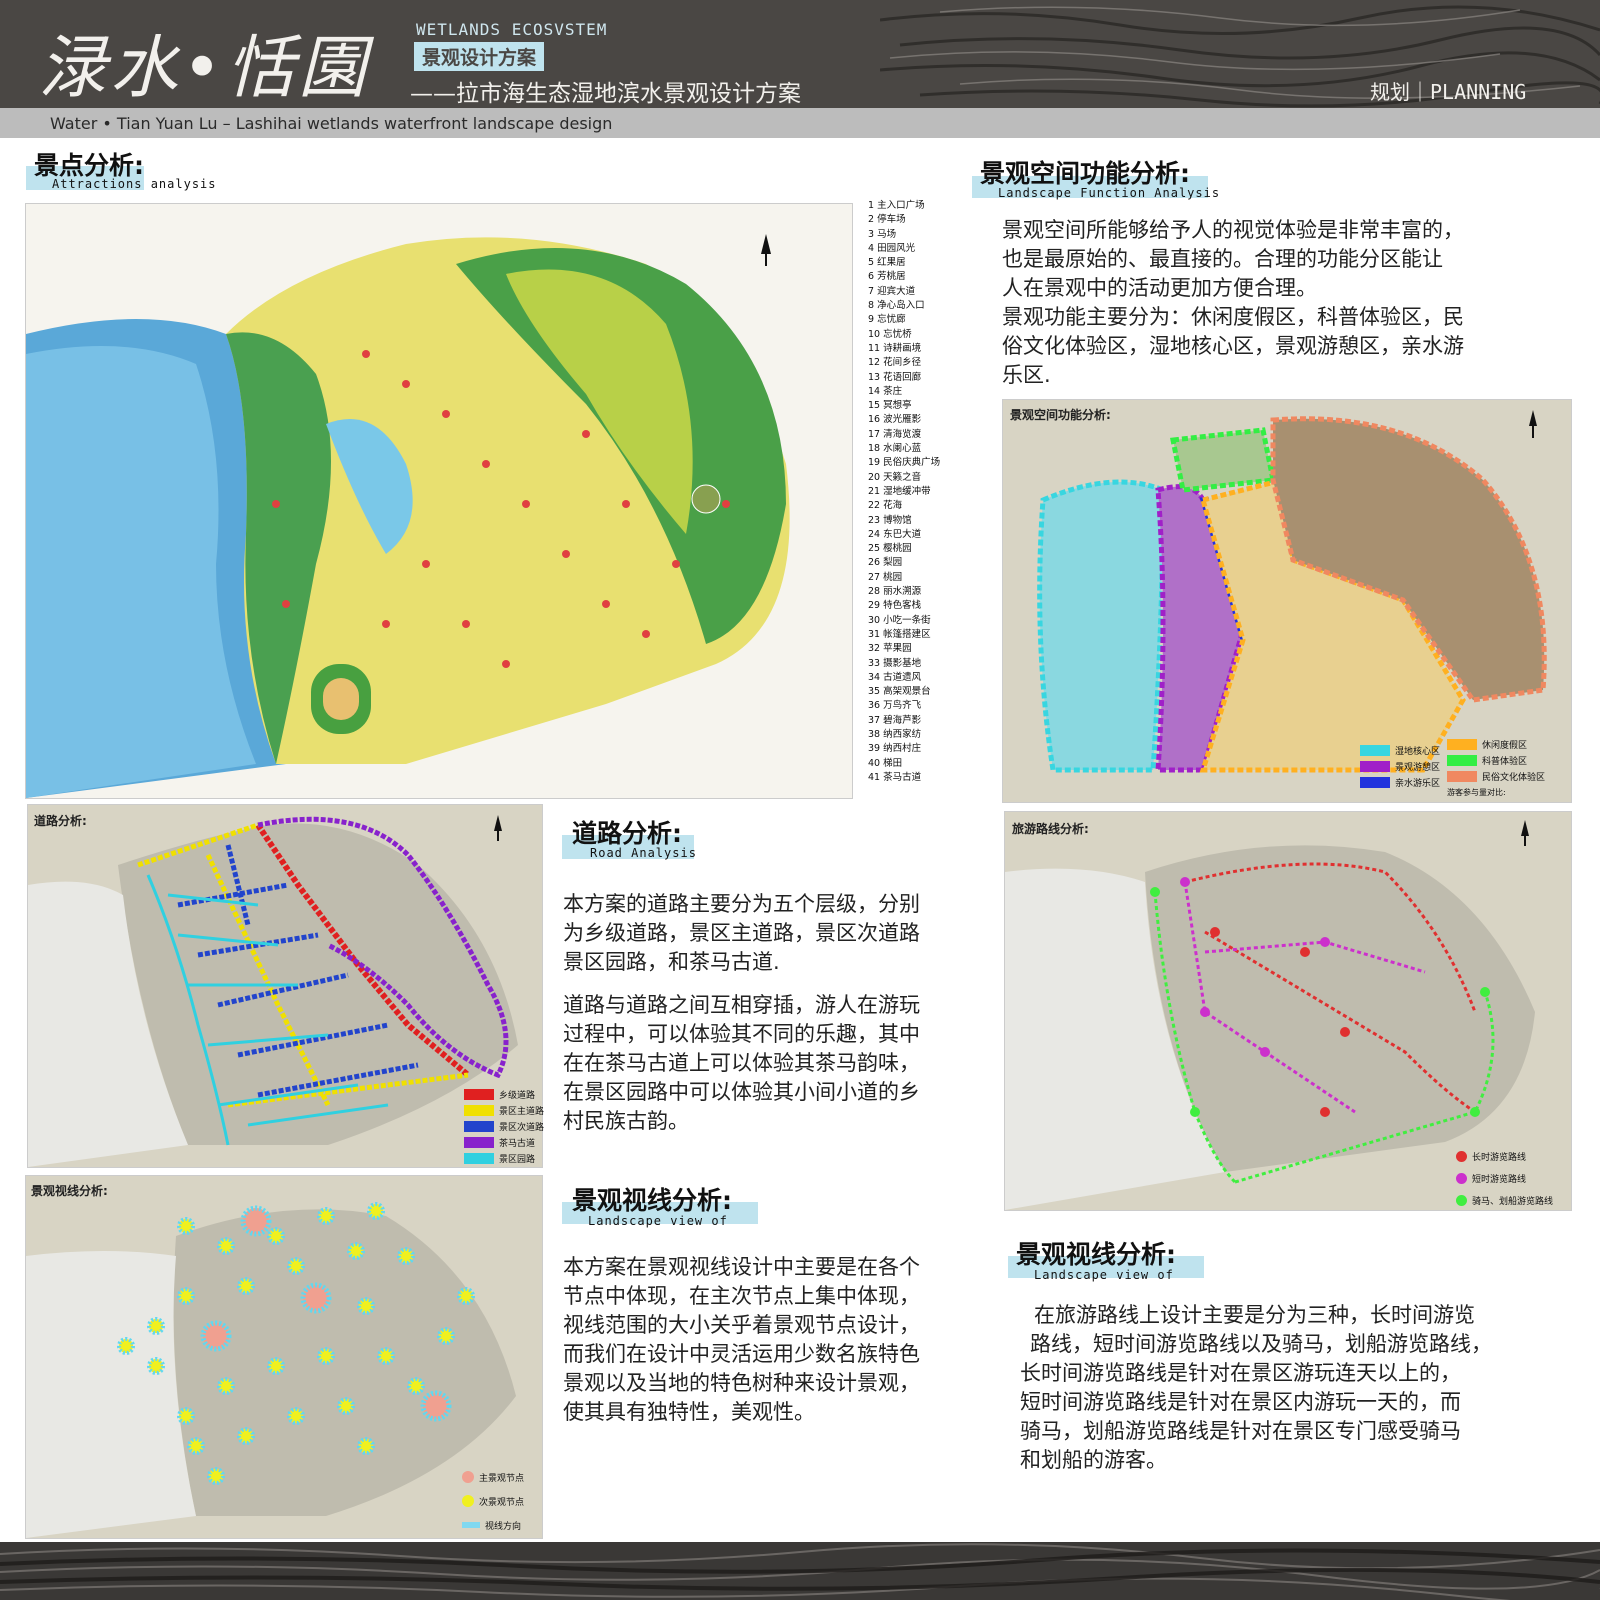 The width and height of the screenshot is (1600, 1600). I want to click on legend-item: 短时游览路线, so click(1504, 1178).